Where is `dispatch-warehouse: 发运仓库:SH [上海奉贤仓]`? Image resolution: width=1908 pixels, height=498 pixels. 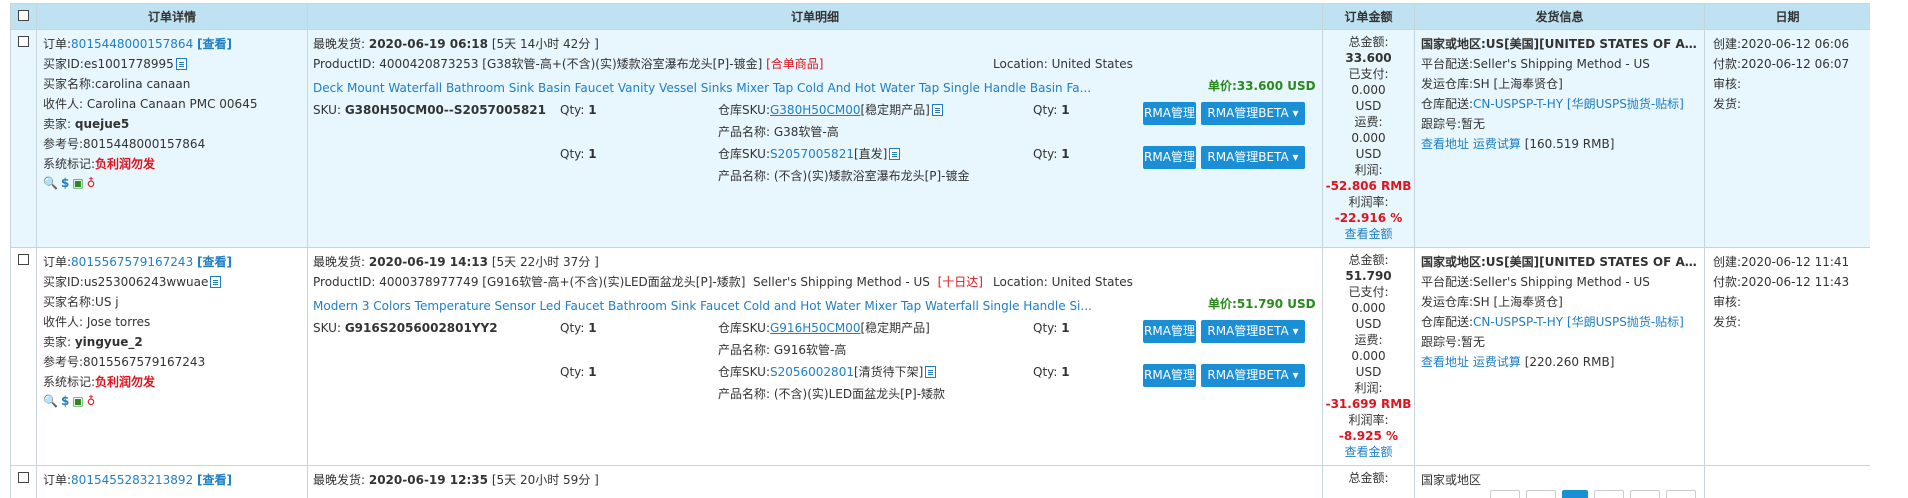 dispatch-warehouse: 发运仓库:SH [上海奉贤仓] is located at coordinates (1492, 302).